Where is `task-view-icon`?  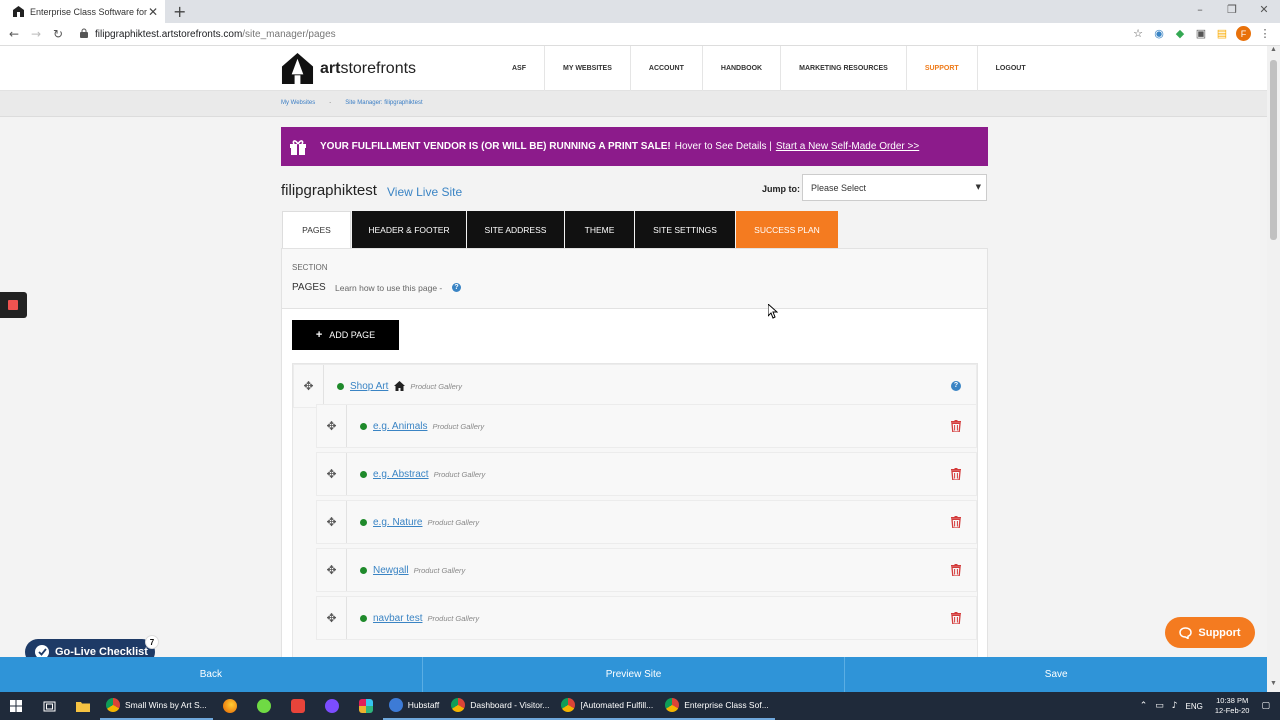
task-view-icon is located at coordinates (49, 706).